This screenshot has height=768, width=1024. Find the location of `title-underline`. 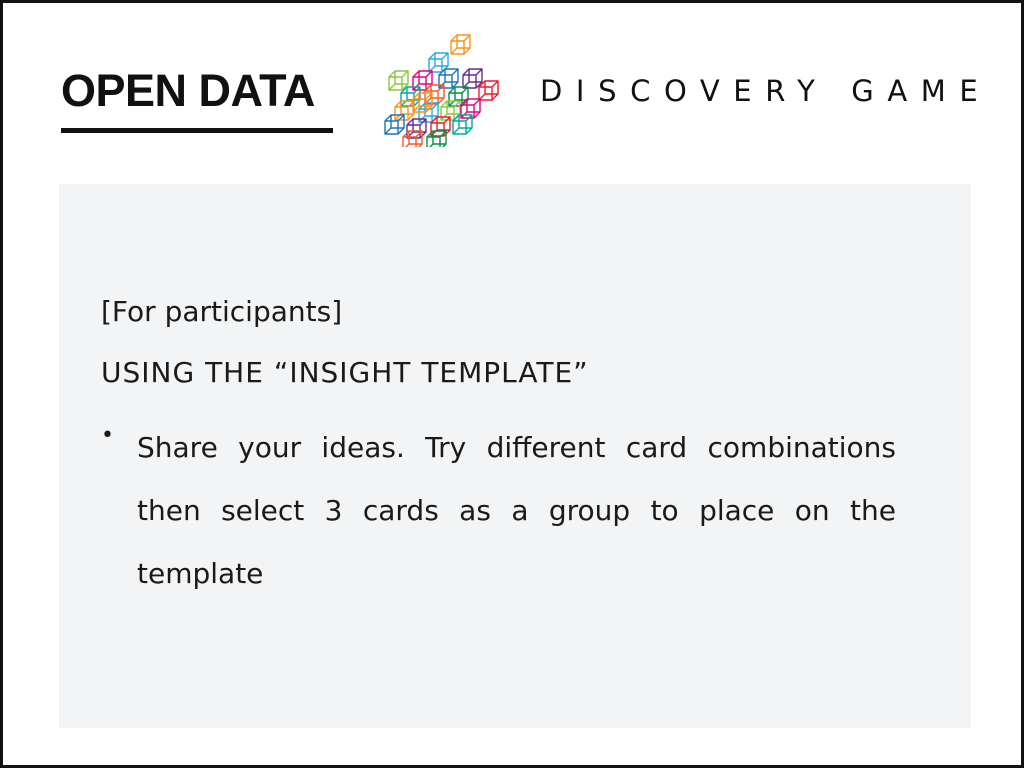

title-underline is located at coordinates (197, 130).